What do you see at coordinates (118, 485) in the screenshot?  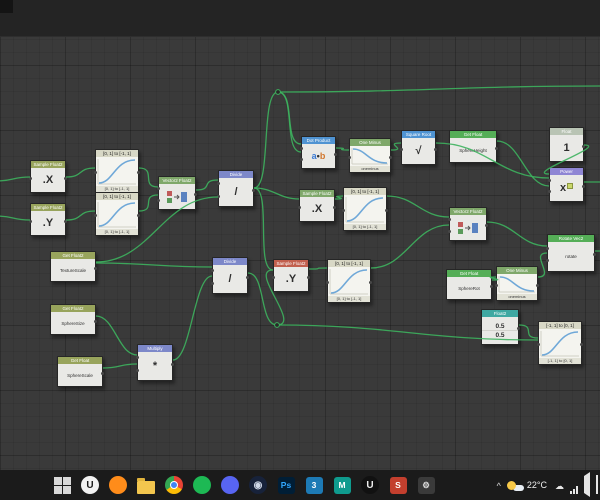 I see `firefox-icon` at bounding box center [118, 485].